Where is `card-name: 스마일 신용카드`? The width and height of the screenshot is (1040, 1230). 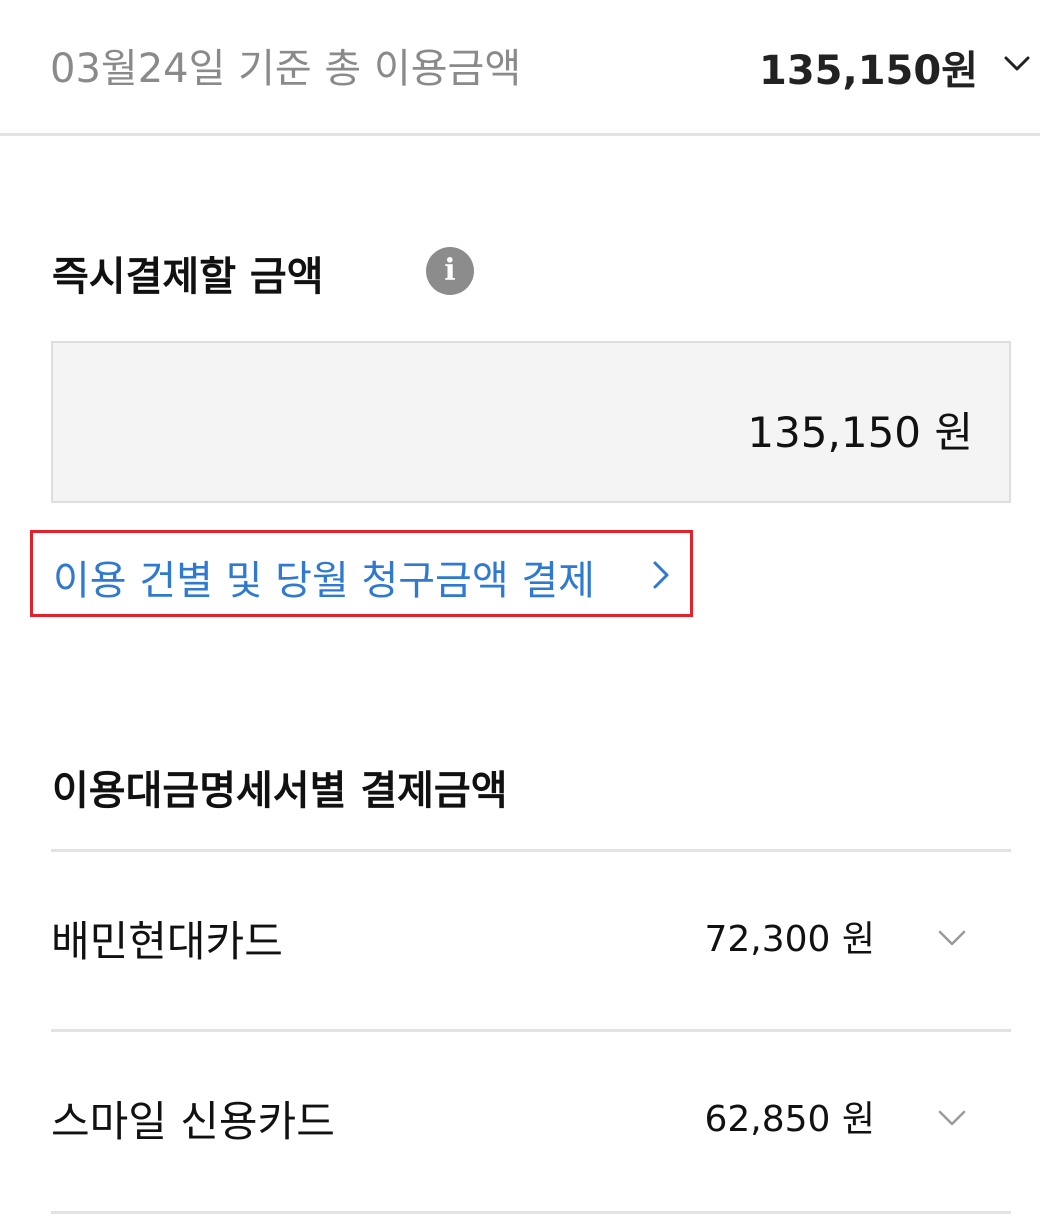
card-name: 스마일 신용카드 is located at coordinates (193, 1121).